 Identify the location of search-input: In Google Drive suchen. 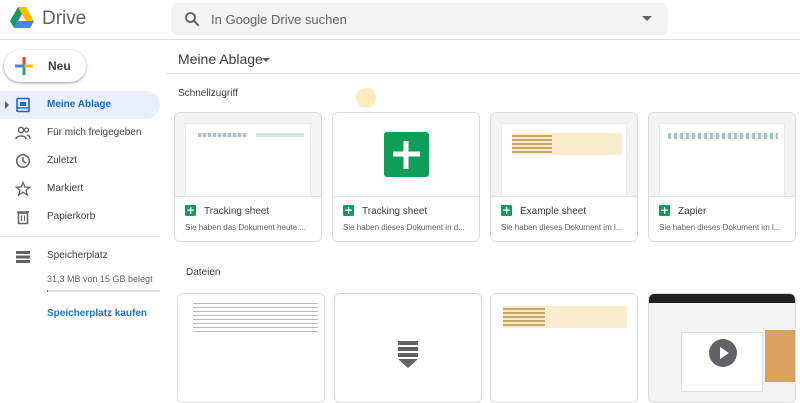
(279, 19).